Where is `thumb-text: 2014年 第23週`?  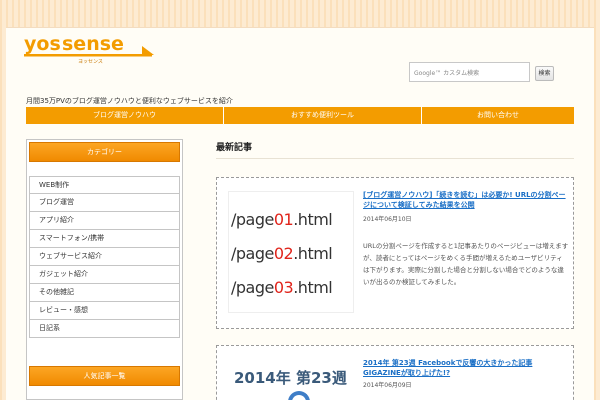 thumb-text: 2014年 第23週 is located at coordinates (290, 378).